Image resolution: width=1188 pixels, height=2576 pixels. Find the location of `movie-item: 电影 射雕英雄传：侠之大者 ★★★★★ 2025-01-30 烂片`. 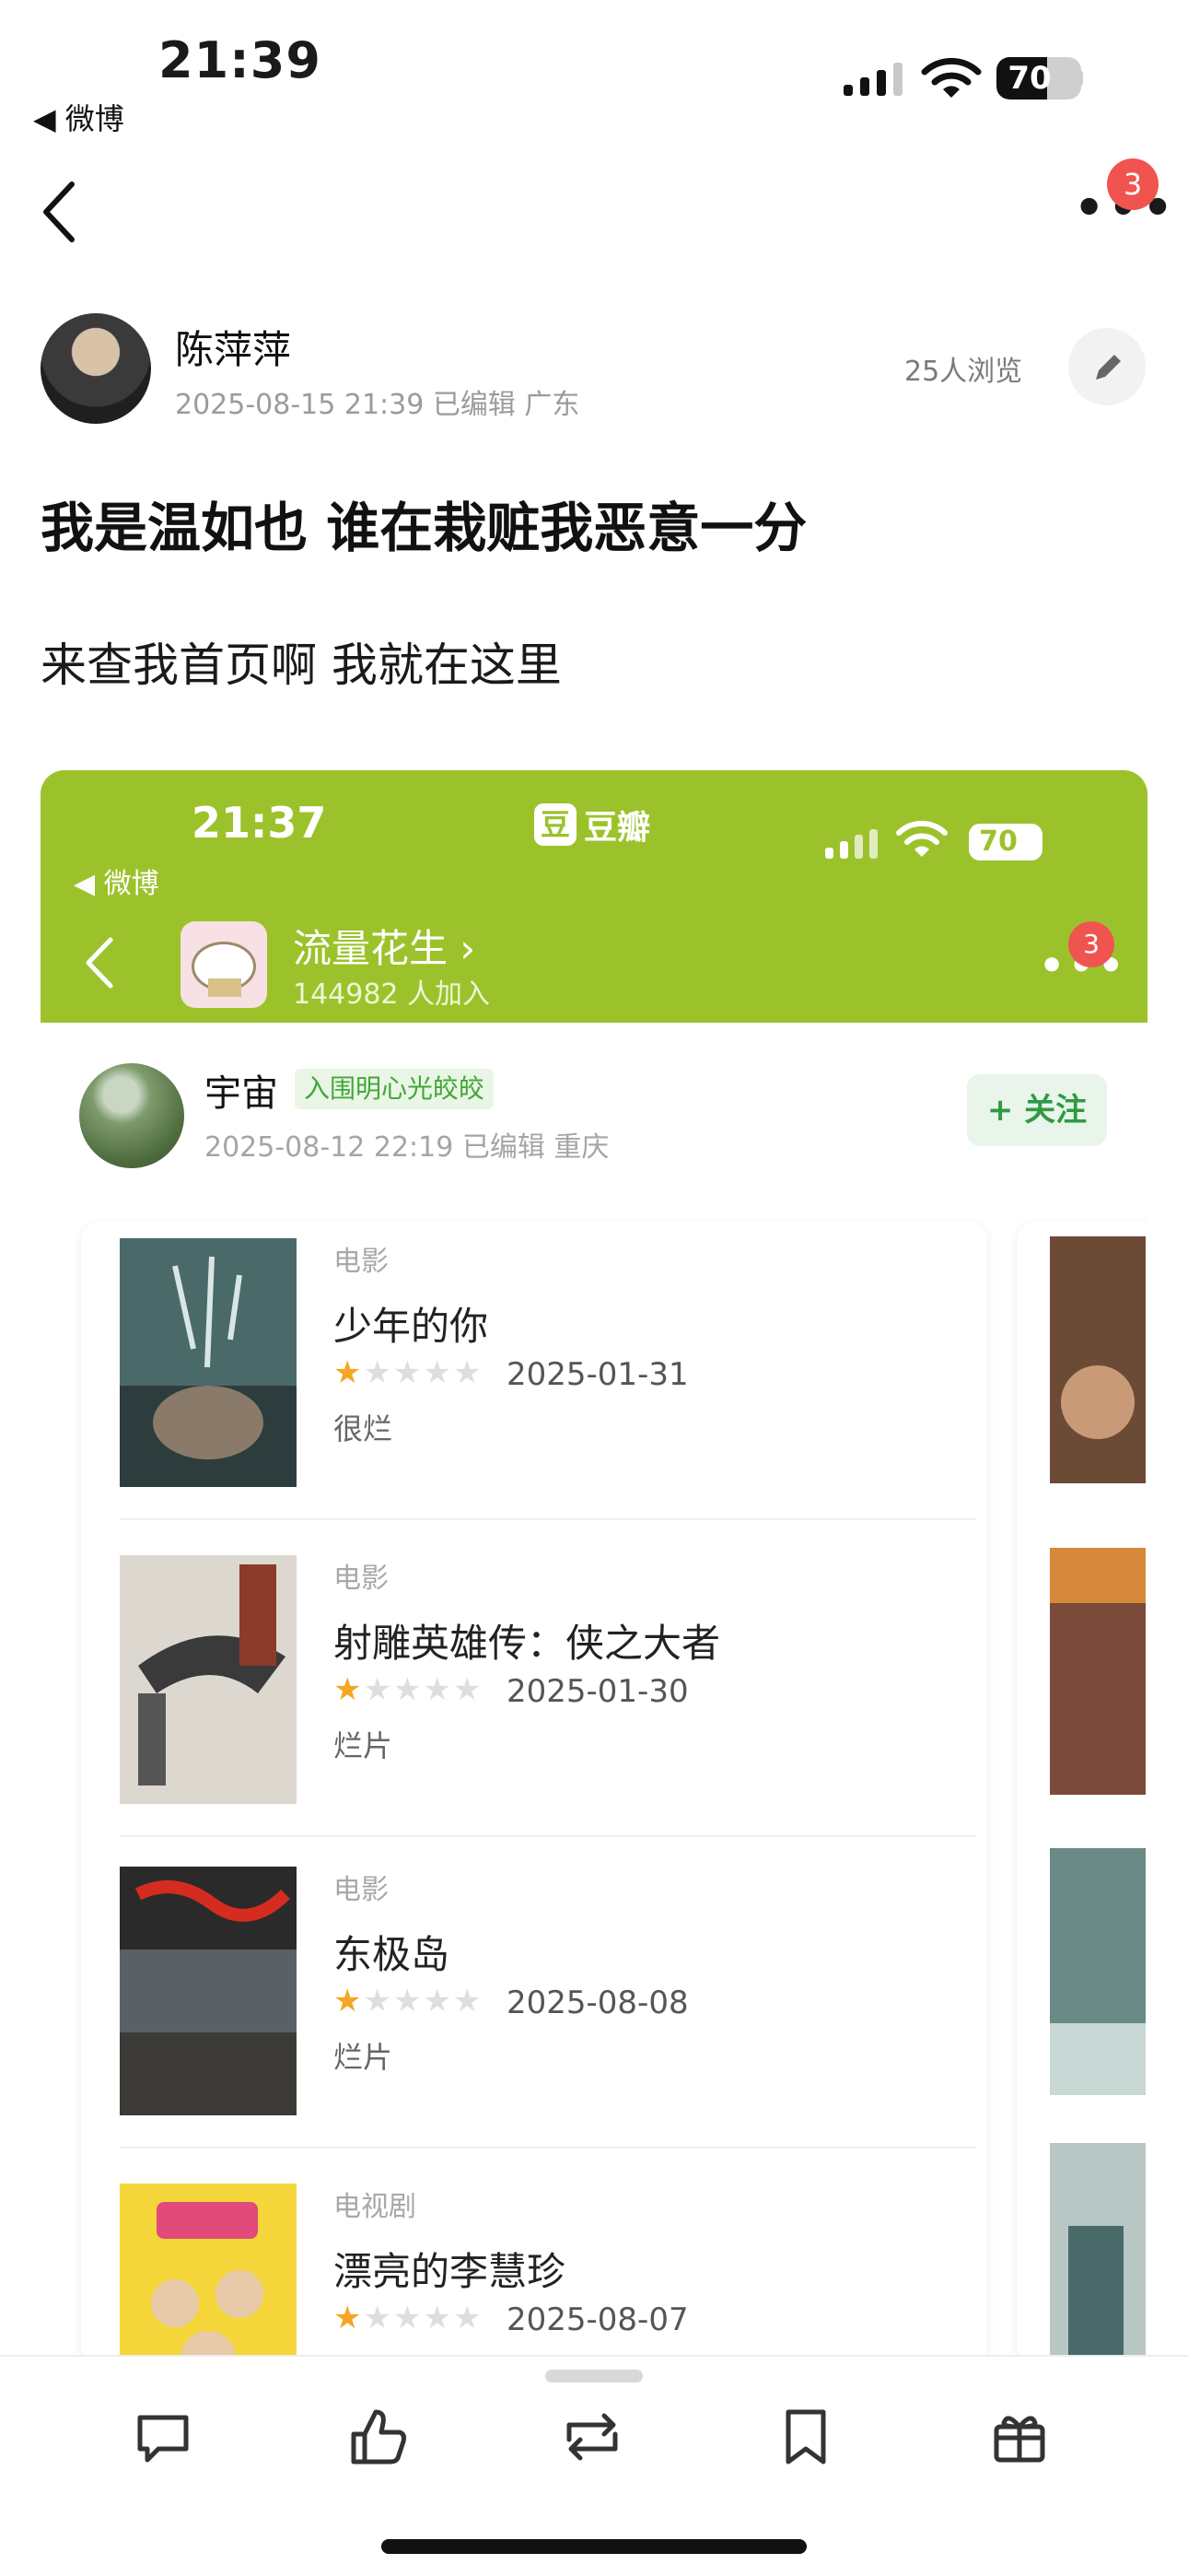

movie-item: 电影 射雕英雄传：侠之大者 ★★★★★ 2025-01-30 烂片 is located at coordinates (534, 1707).